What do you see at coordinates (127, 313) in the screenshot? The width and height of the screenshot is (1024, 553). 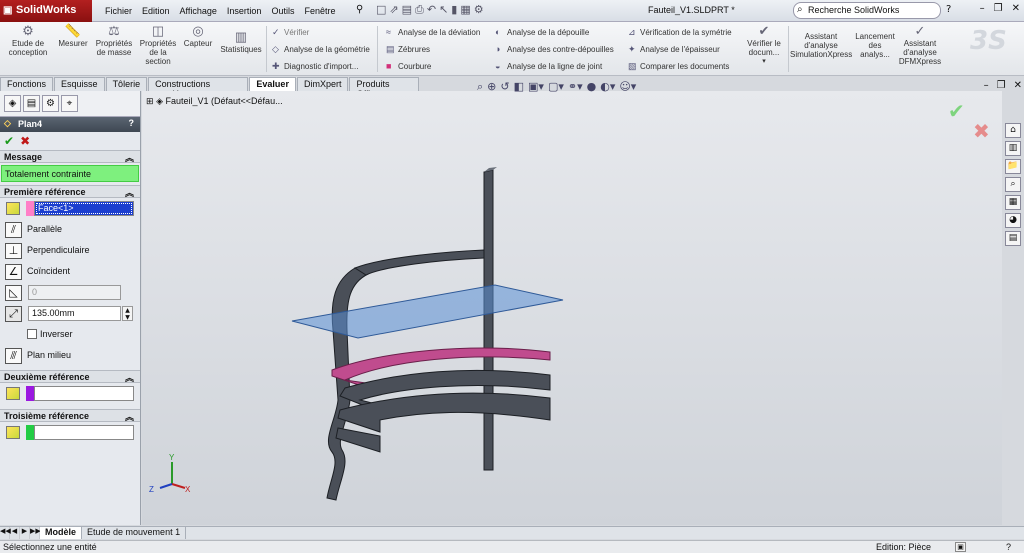 I see `distance-spinner: ▲ ▼` at bounding box center [127, 313].